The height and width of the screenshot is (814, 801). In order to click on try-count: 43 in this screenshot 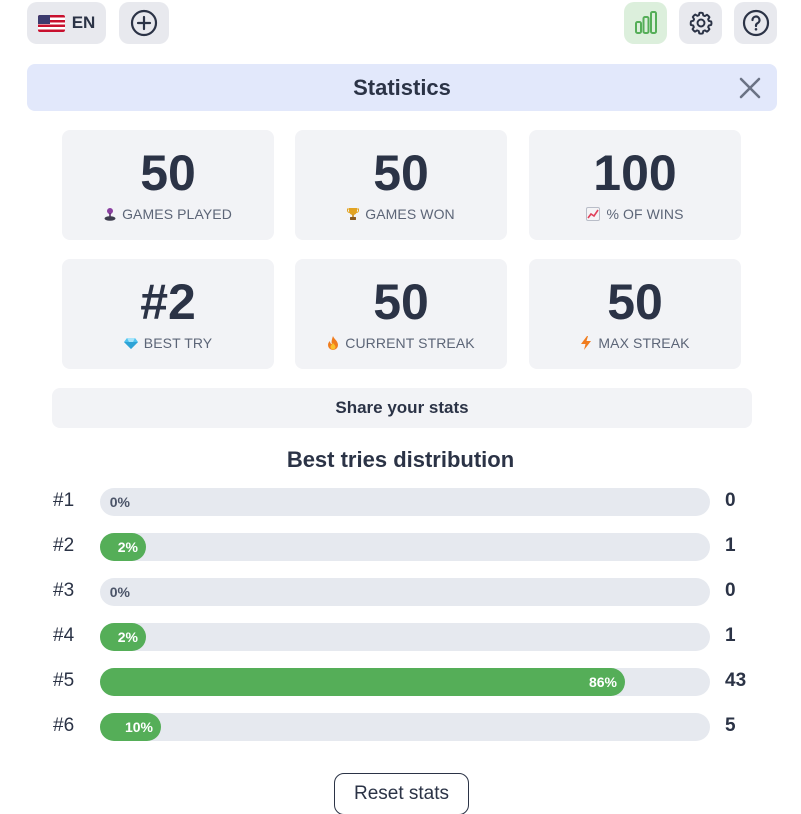, I will do `click(736, 680)`.